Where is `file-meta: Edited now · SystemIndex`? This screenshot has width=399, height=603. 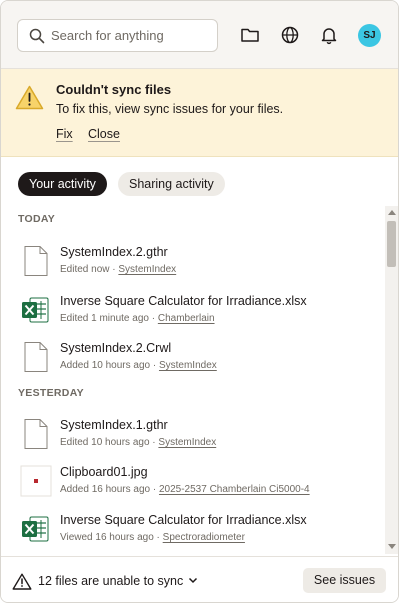
file-meta: Edited now · SystemIndex is located at coordinates (118, 269).